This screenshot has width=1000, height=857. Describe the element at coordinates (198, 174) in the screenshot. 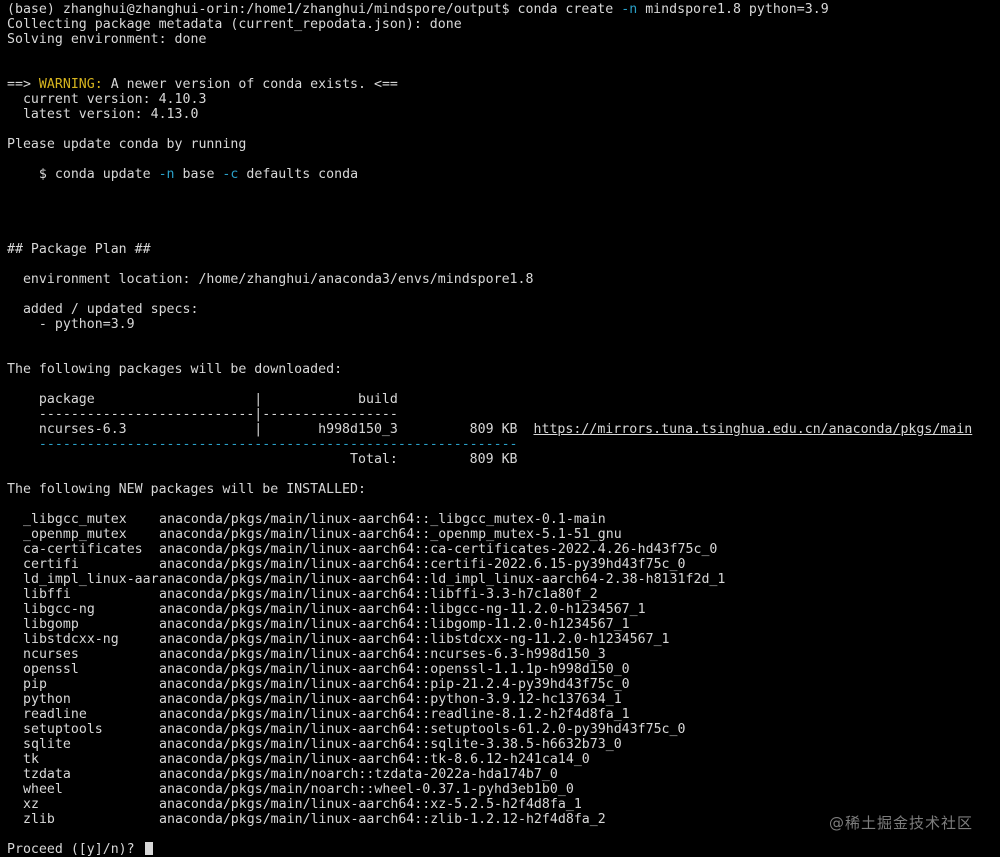

I see `update-cmd-mid: base` at that location.